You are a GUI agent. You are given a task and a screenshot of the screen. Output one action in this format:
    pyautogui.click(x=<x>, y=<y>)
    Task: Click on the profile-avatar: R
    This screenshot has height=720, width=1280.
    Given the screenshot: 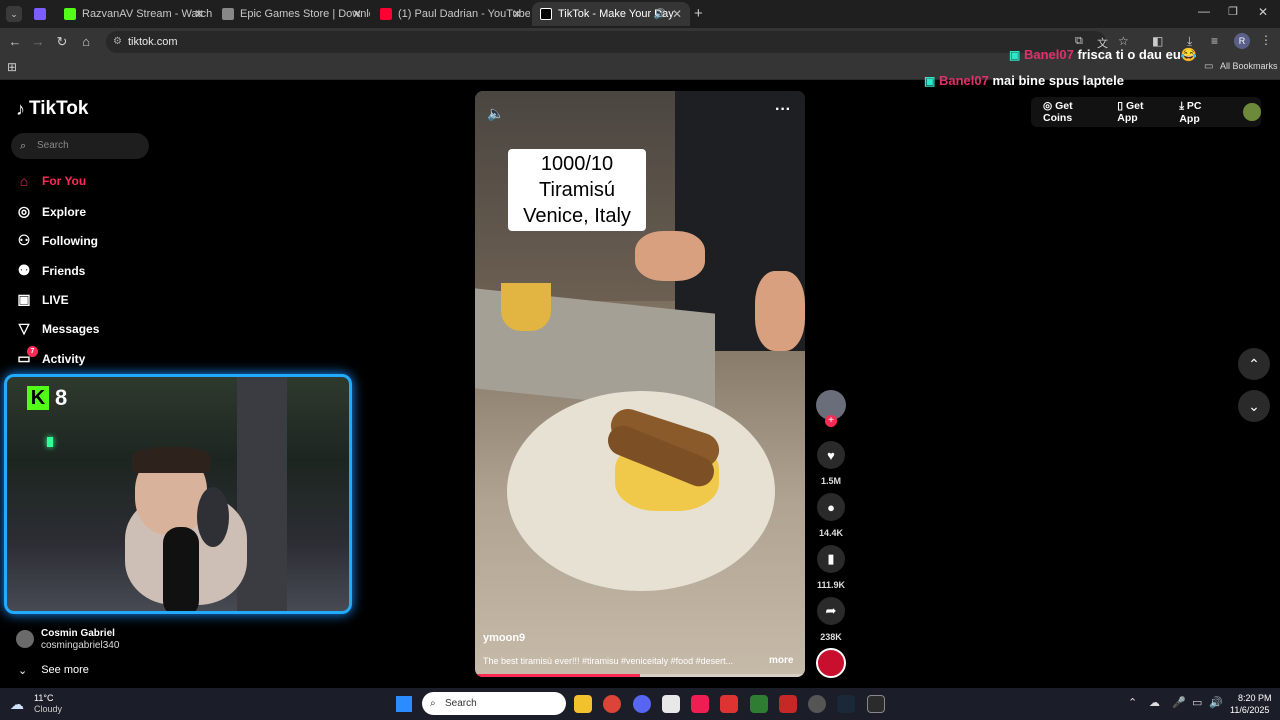 What is the action you would take?
    pyautogui.click(x=1242, y=41)
    